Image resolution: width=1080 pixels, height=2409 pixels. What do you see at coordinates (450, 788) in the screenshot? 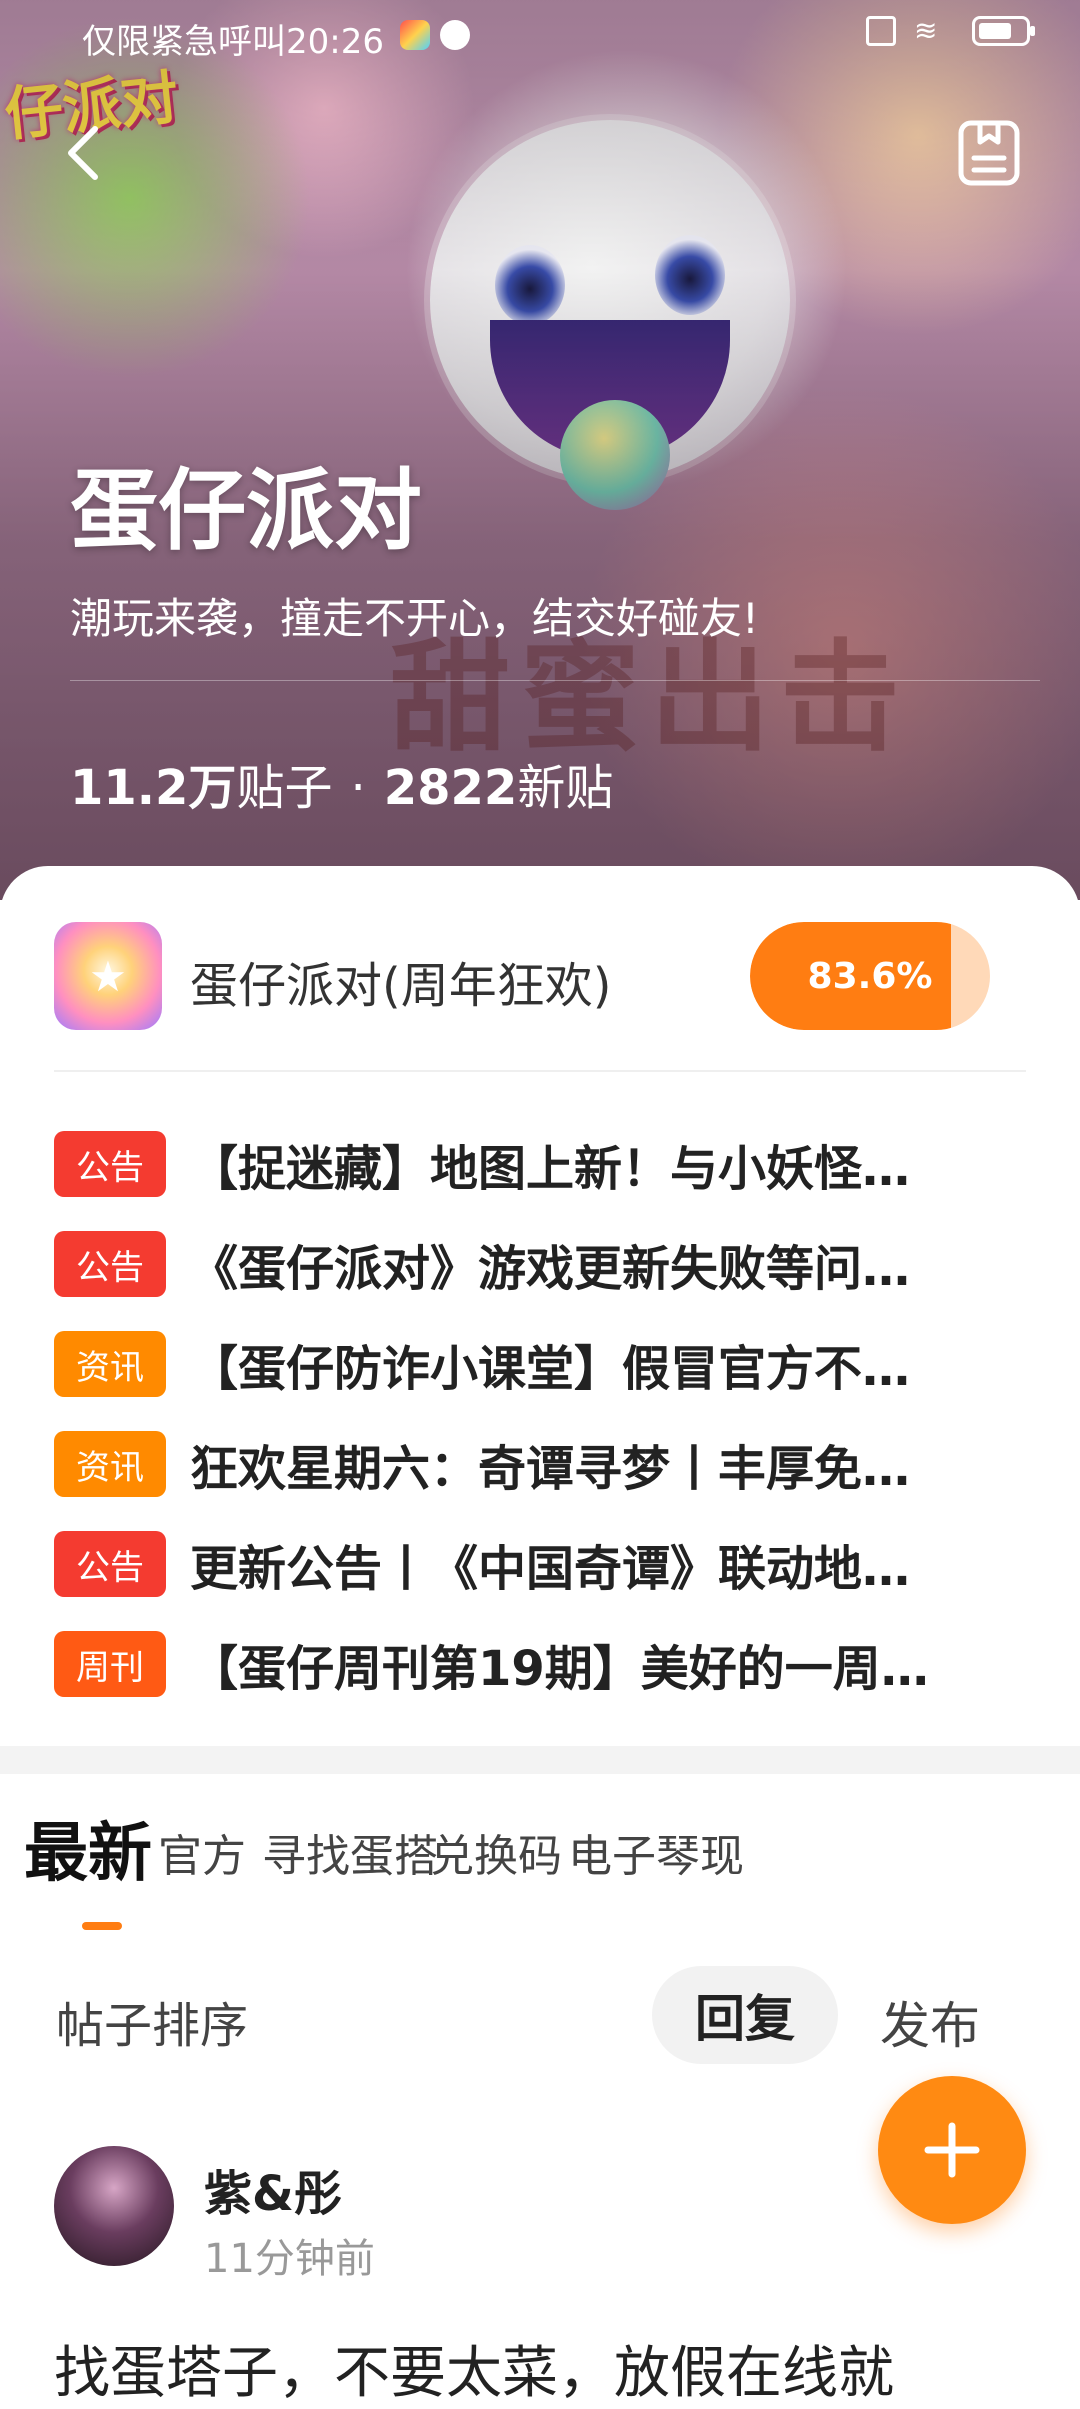
I see `new-count: 2822` at bounding box center [450, 788].